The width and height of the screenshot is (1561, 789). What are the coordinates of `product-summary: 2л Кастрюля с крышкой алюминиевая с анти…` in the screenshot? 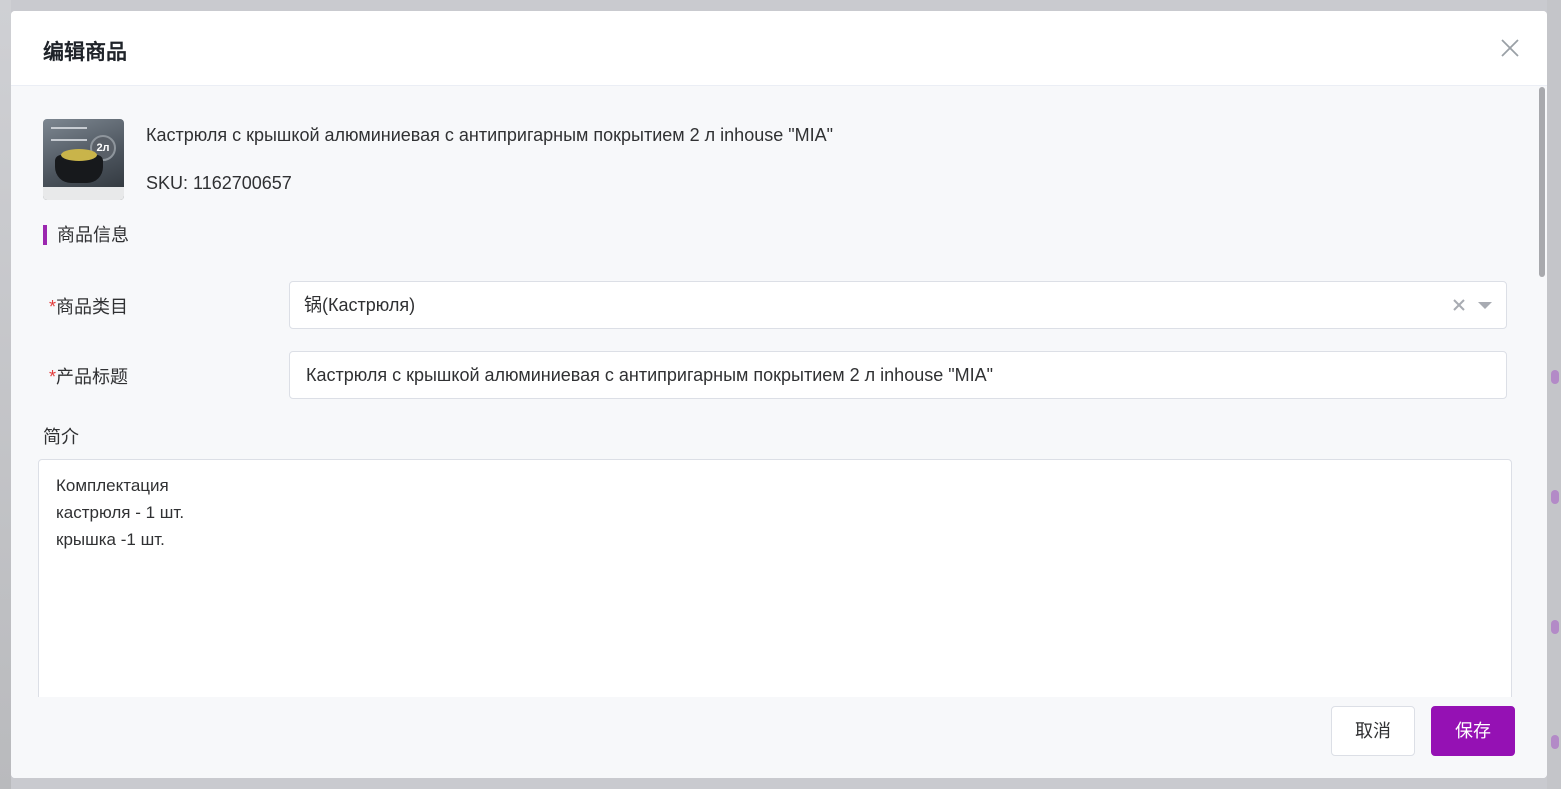 It's located at (743, 160).